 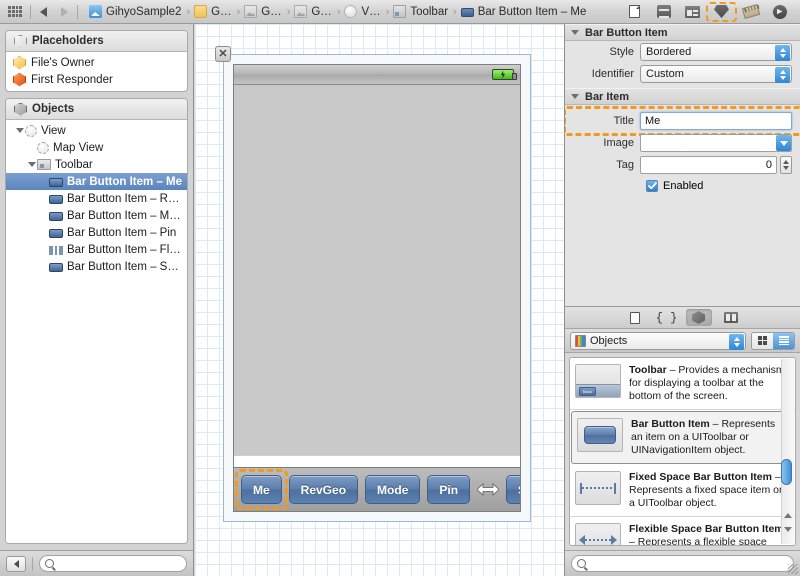 I want to click on title-input, so click(x=718, y=121).